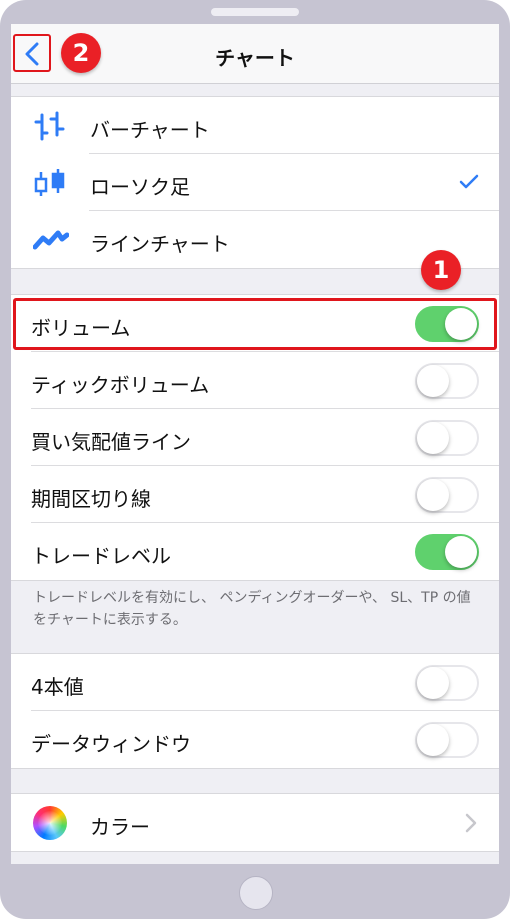 This screenshot has height=919, width=510. What do you see at coordinates (255, 380) in the screenshot?
I see `toggle-row-tick-volume: ティックボリューム` at bounding box center [255, 380].